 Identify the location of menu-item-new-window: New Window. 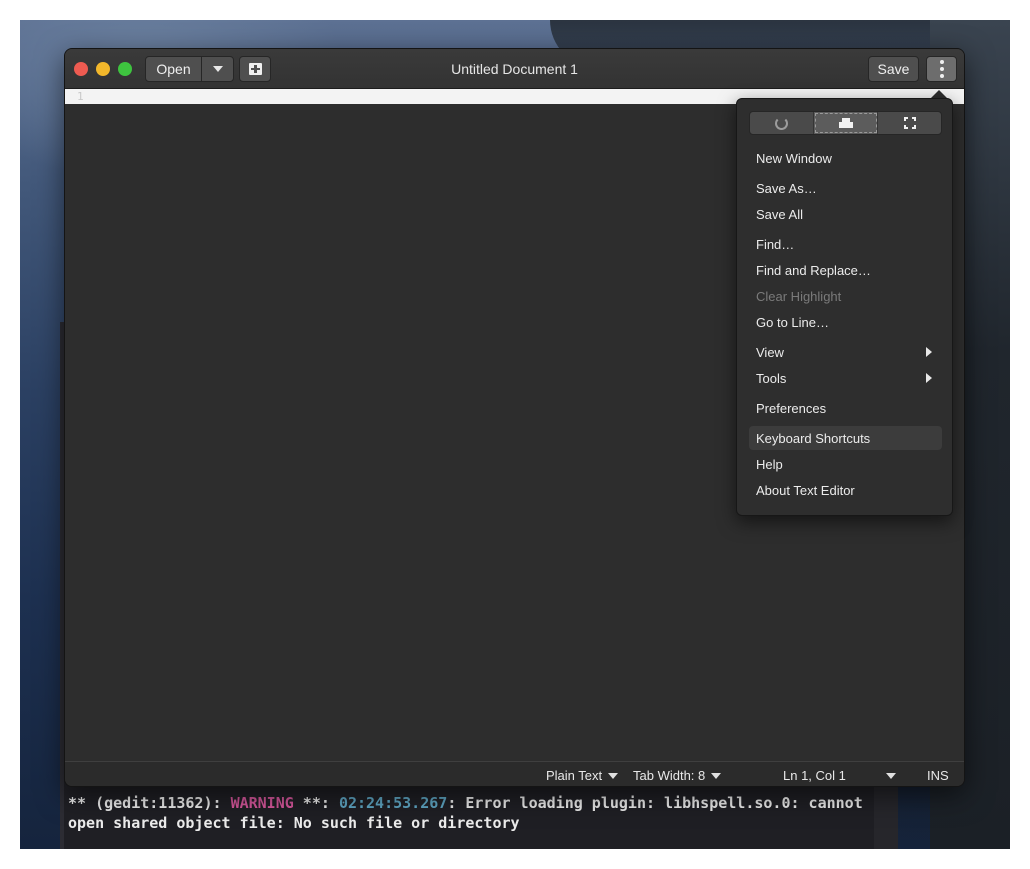
(845, 158).